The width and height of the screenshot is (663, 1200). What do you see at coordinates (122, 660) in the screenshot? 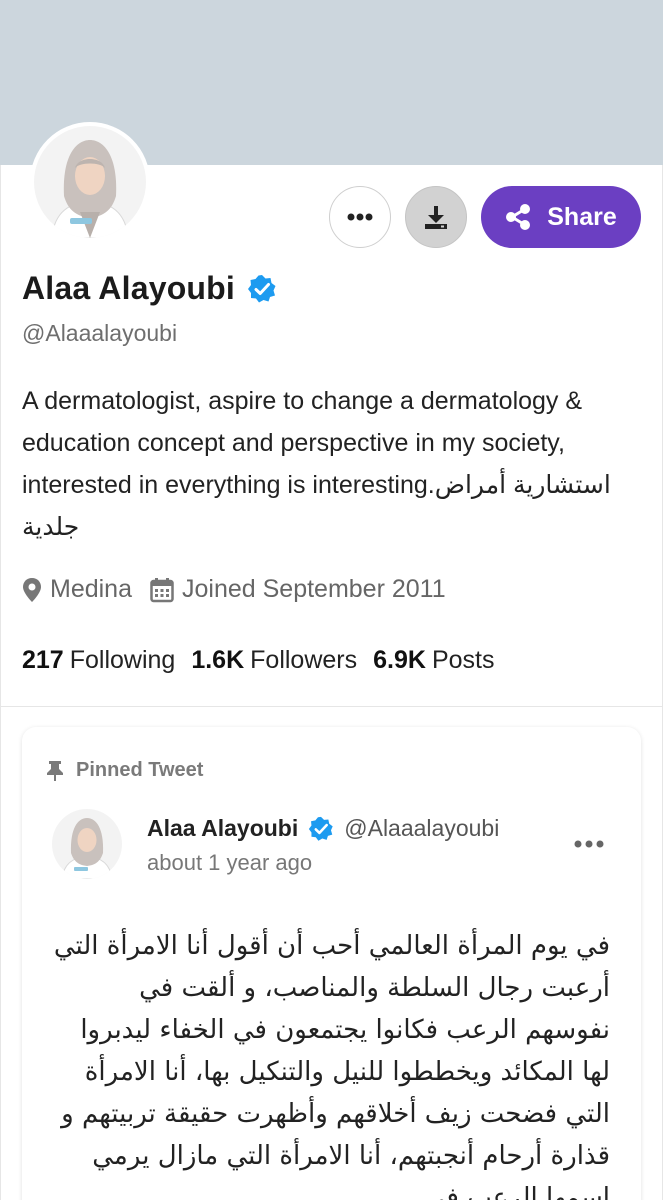
I see `following-label: Following` at bounding box center [122, 660].